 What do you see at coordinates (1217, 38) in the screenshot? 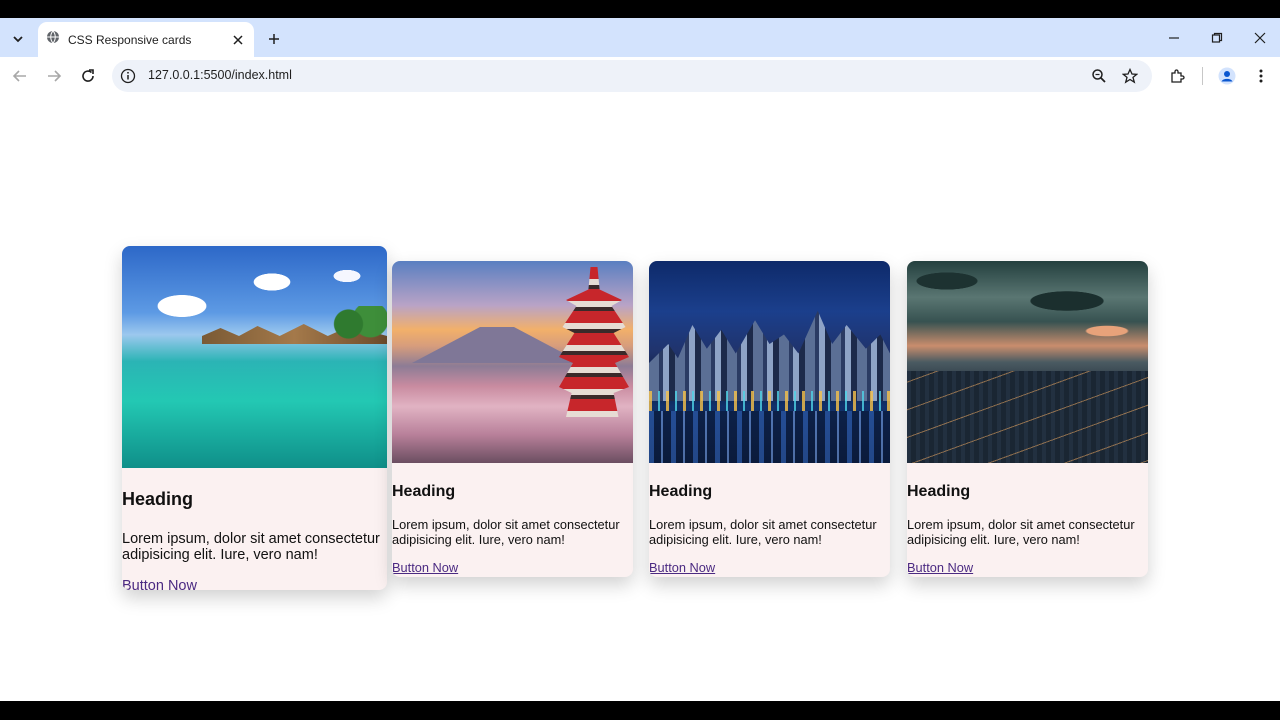
I see `restore-icon` at bounding box center [1217, 38].